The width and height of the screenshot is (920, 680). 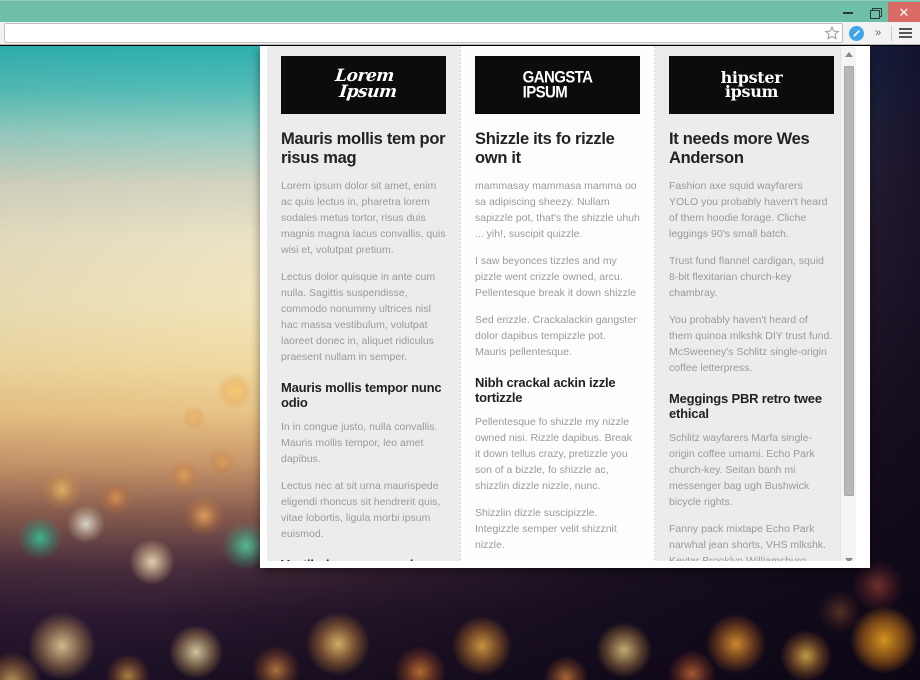 I want to click on toolbar-overflow-button: », so click(x=878, y=33).